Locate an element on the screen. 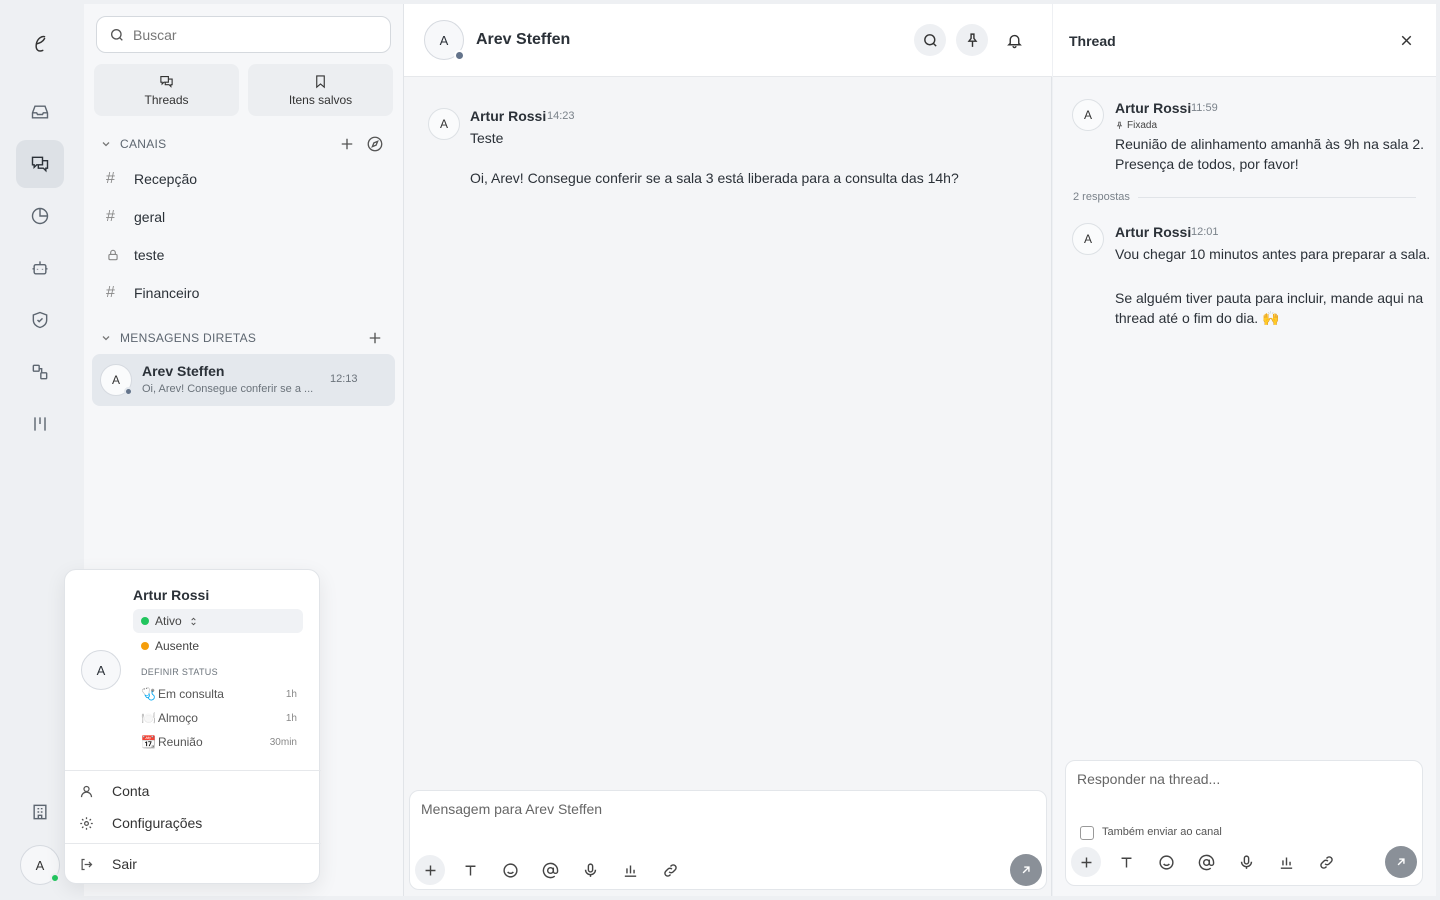 This screenshot has width=1440, height=900. close-thread-button is located at coordinates (1406, 40).